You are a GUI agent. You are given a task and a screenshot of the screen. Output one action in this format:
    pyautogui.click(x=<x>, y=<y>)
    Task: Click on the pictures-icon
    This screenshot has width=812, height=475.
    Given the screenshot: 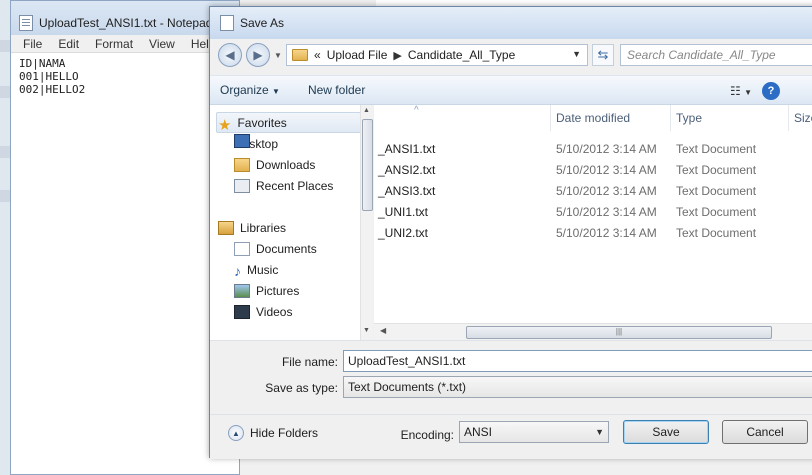 What is the action you would take?
    pyautogui.click(x=242, y=291)
    